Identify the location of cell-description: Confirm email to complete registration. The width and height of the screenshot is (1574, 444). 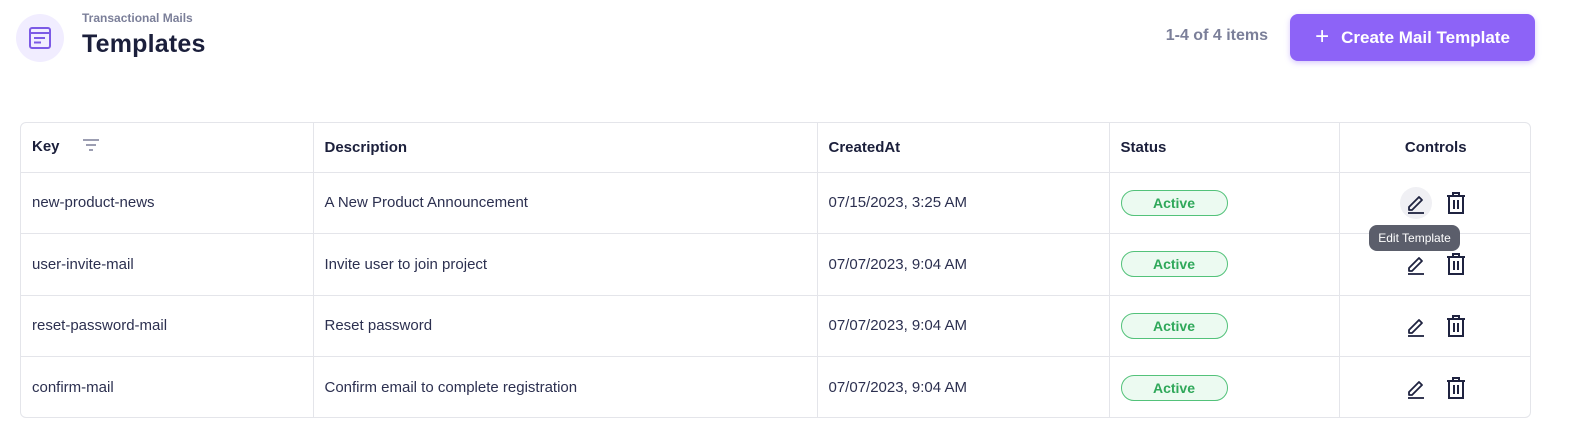
(565, 386).